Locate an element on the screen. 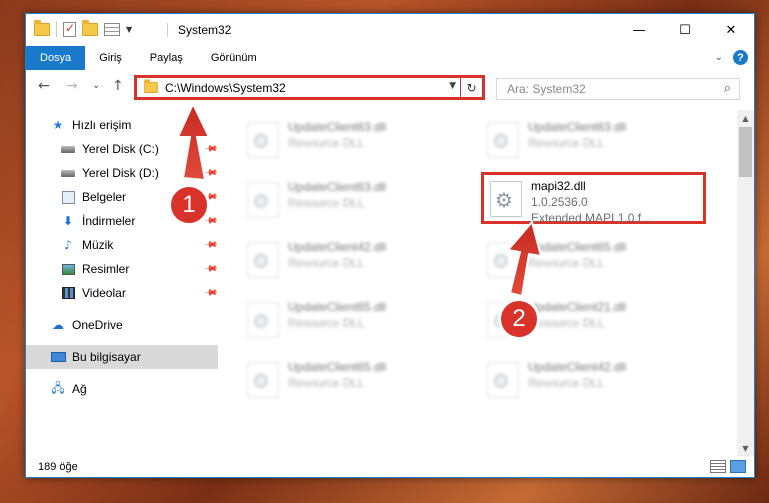  ribbon-right-controls: ⌄ ? is located at coordinates (731, 57).